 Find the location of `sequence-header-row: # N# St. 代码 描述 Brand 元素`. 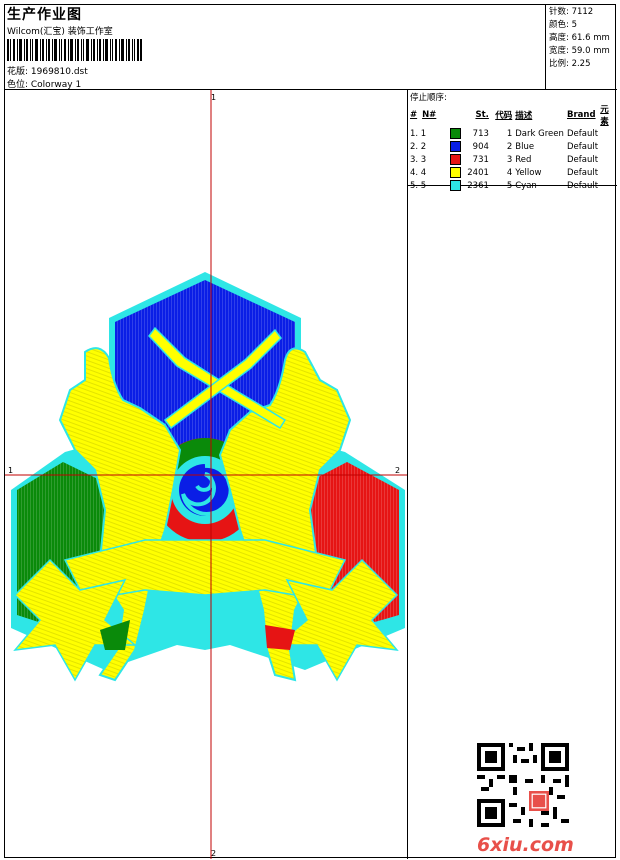

sequence-header-row: # N# St. 代码 描述 Brand 元素 is located at coordinates (513, 115).